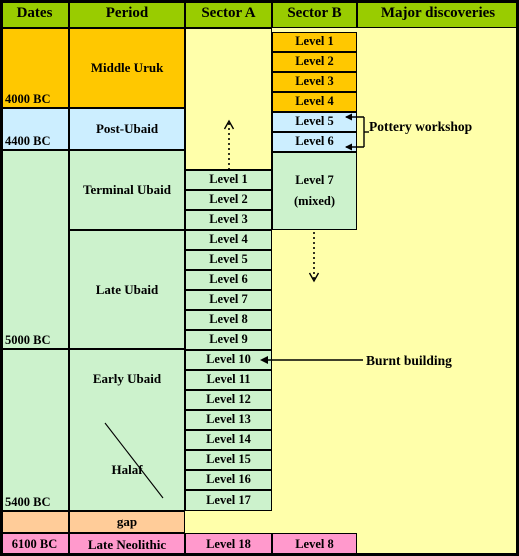  I want to click on sector-b-level-6: Level 6, so click(314, 142).